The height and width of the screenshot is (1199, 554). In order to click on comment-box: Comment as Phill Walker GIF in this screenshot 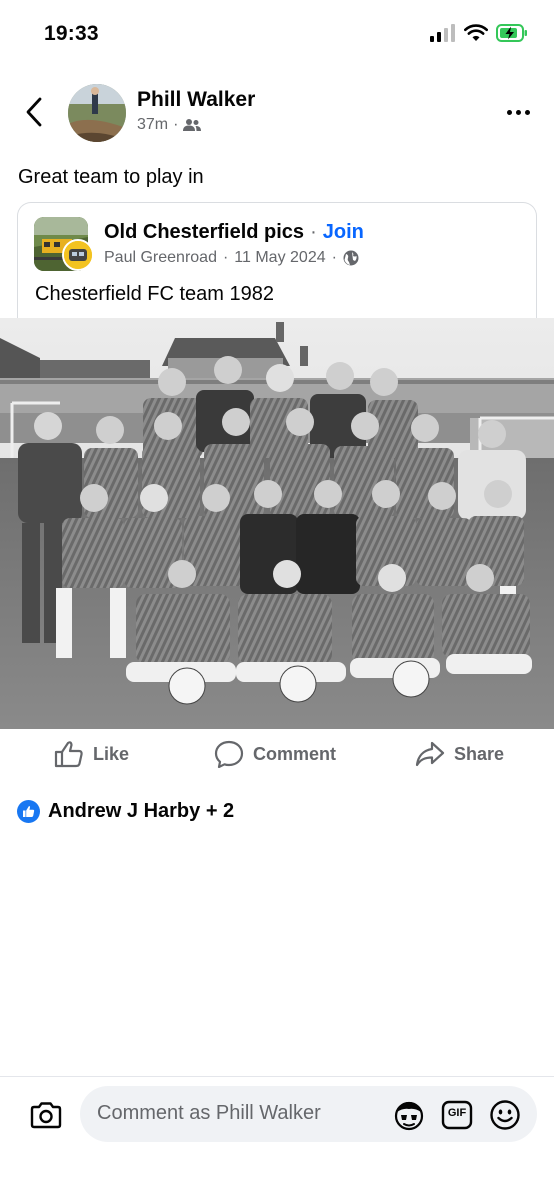, I will do `click(308, 1114)`.